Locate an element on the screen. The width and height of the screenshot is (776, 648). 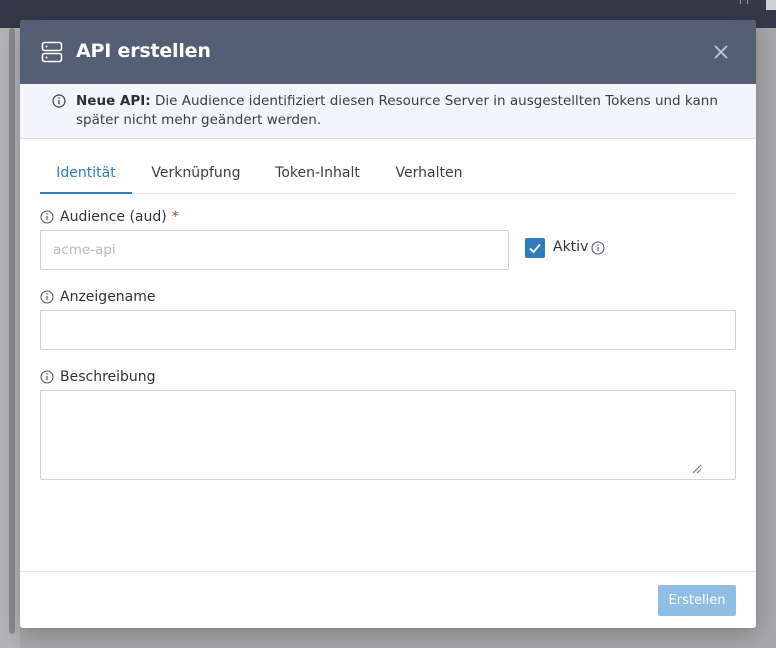
display-name-input is located at coordinates (388, 330).